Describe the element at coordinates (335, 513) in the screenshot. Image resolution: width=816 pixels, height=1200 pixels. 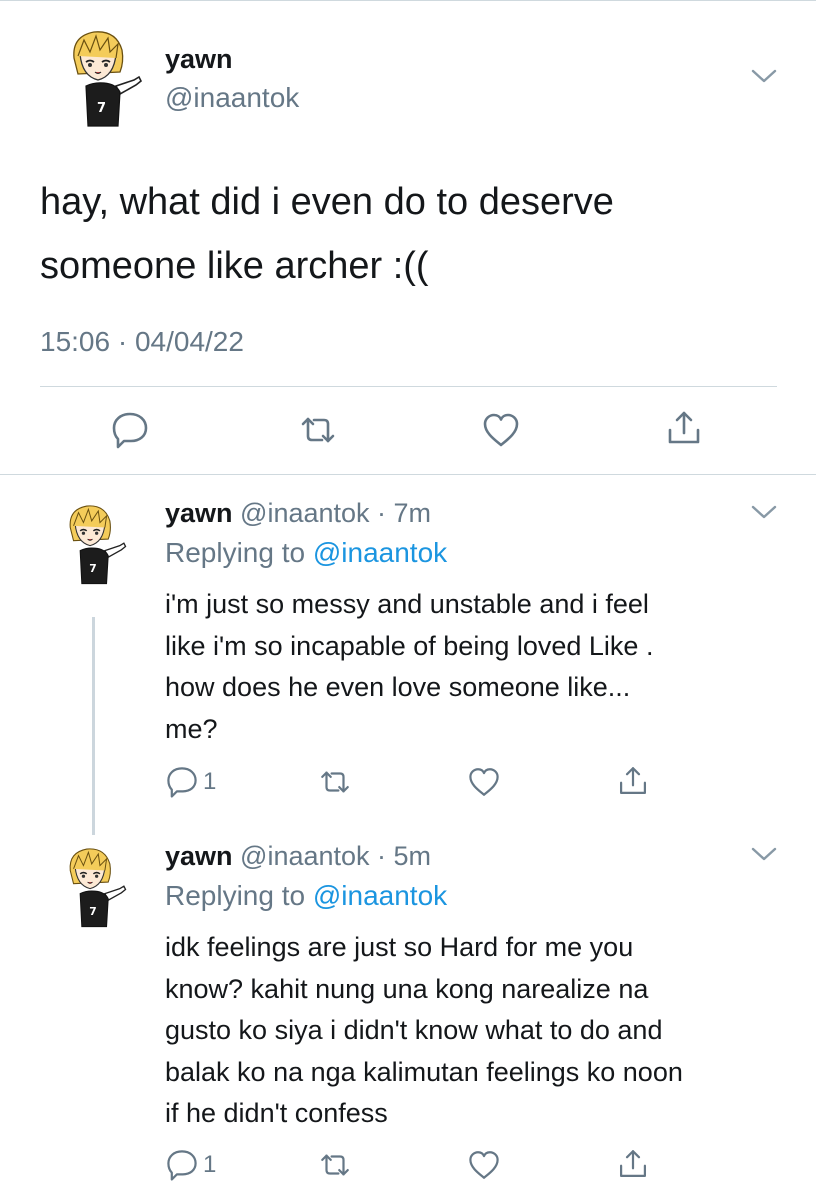
I see `handle-time: @inaantok · 7m` at that location.